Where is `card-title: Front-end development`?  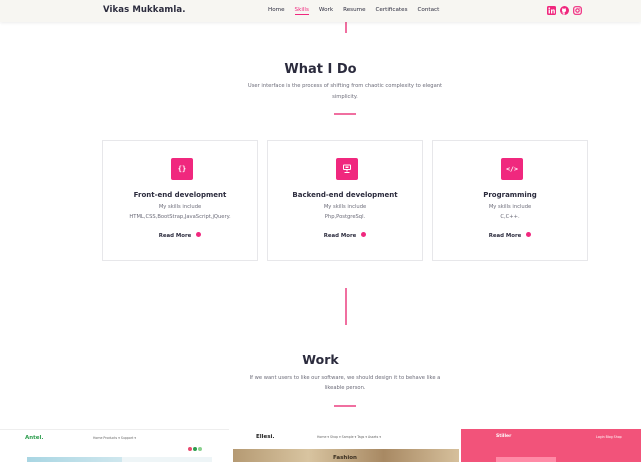 card-title: Front-end development is located at coordinates (180, 195).